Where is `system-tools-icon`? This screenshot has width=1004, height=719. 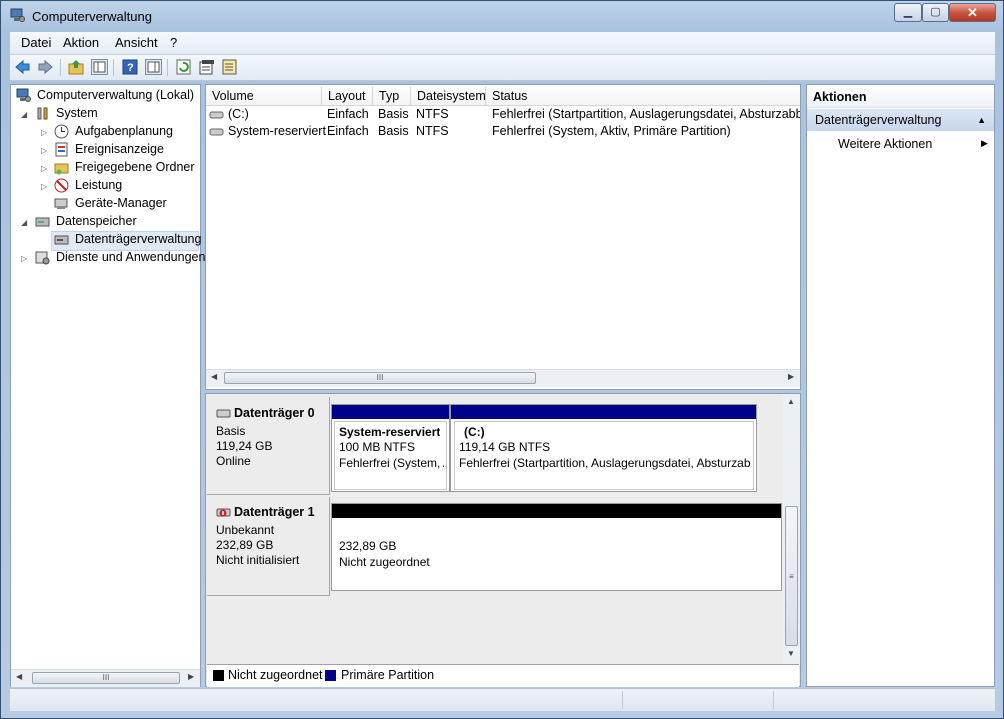 system-tools-icon is located at coordinates (42, 113).